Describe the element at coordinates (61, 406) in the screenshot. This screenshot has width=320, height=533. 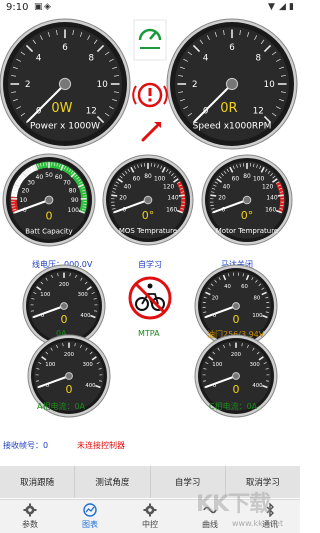
I see `phase-a-current-label: A相电流：0A` at that location.